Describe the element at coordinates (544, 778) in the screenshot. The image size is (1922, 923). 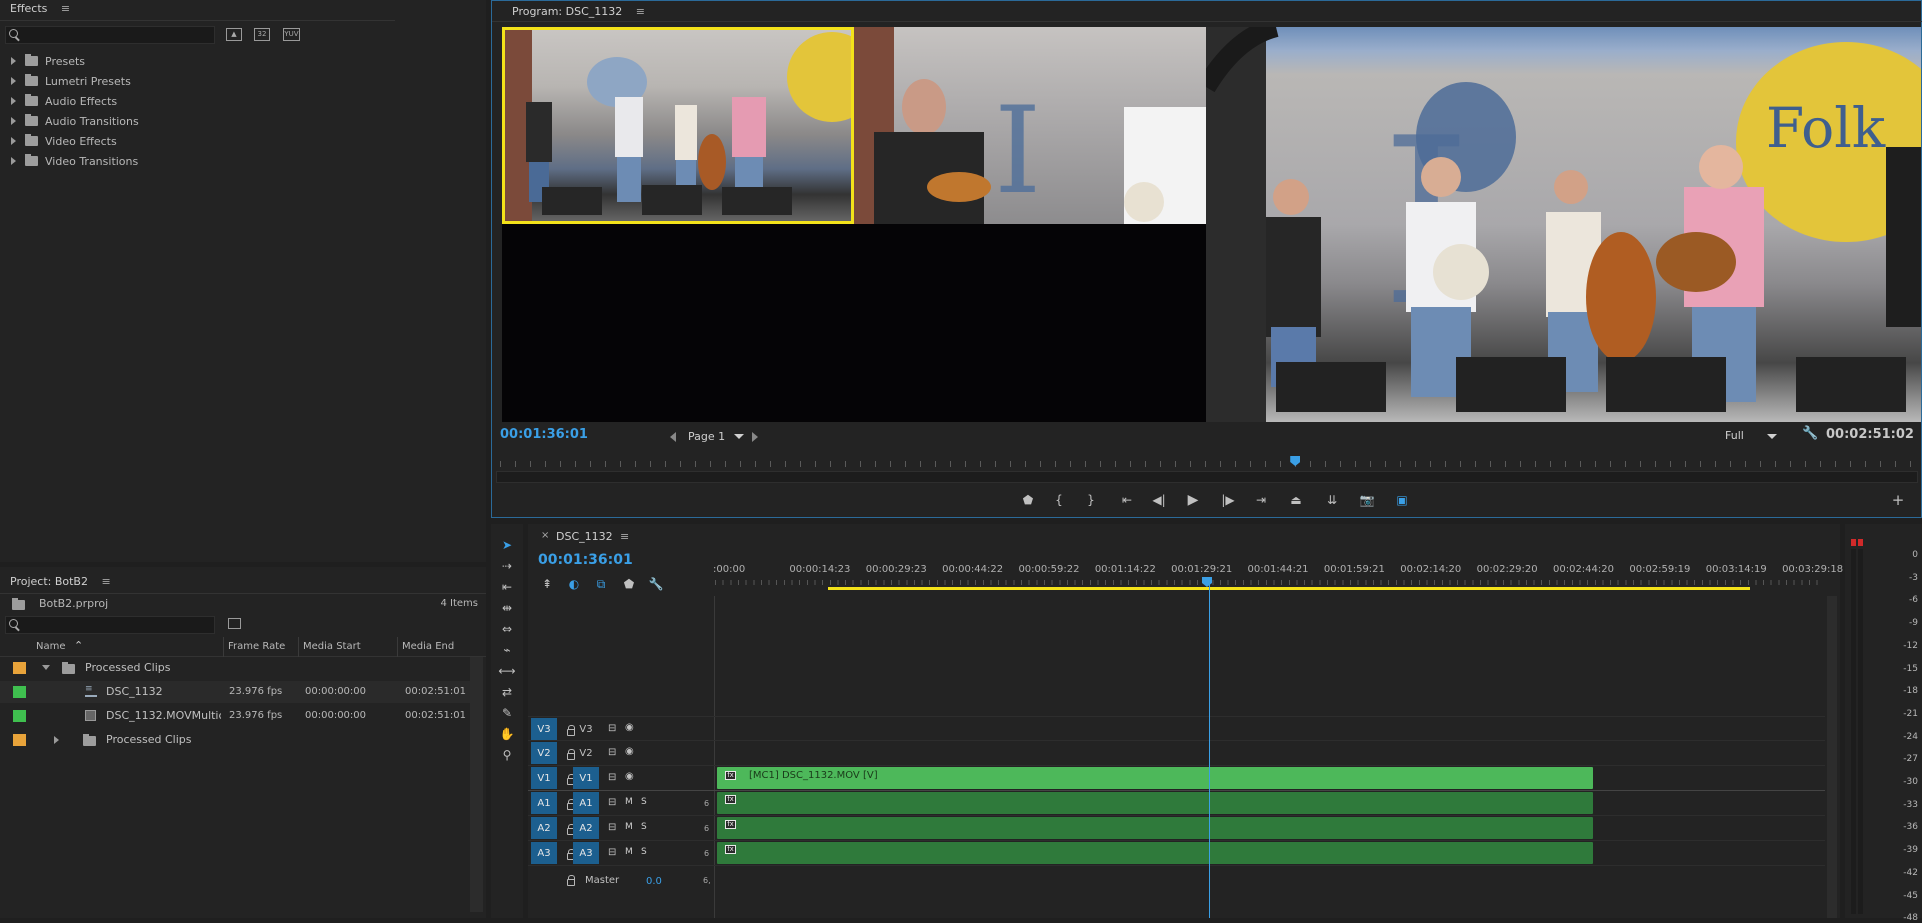
I see `source-patch-v1: V1` at that location.